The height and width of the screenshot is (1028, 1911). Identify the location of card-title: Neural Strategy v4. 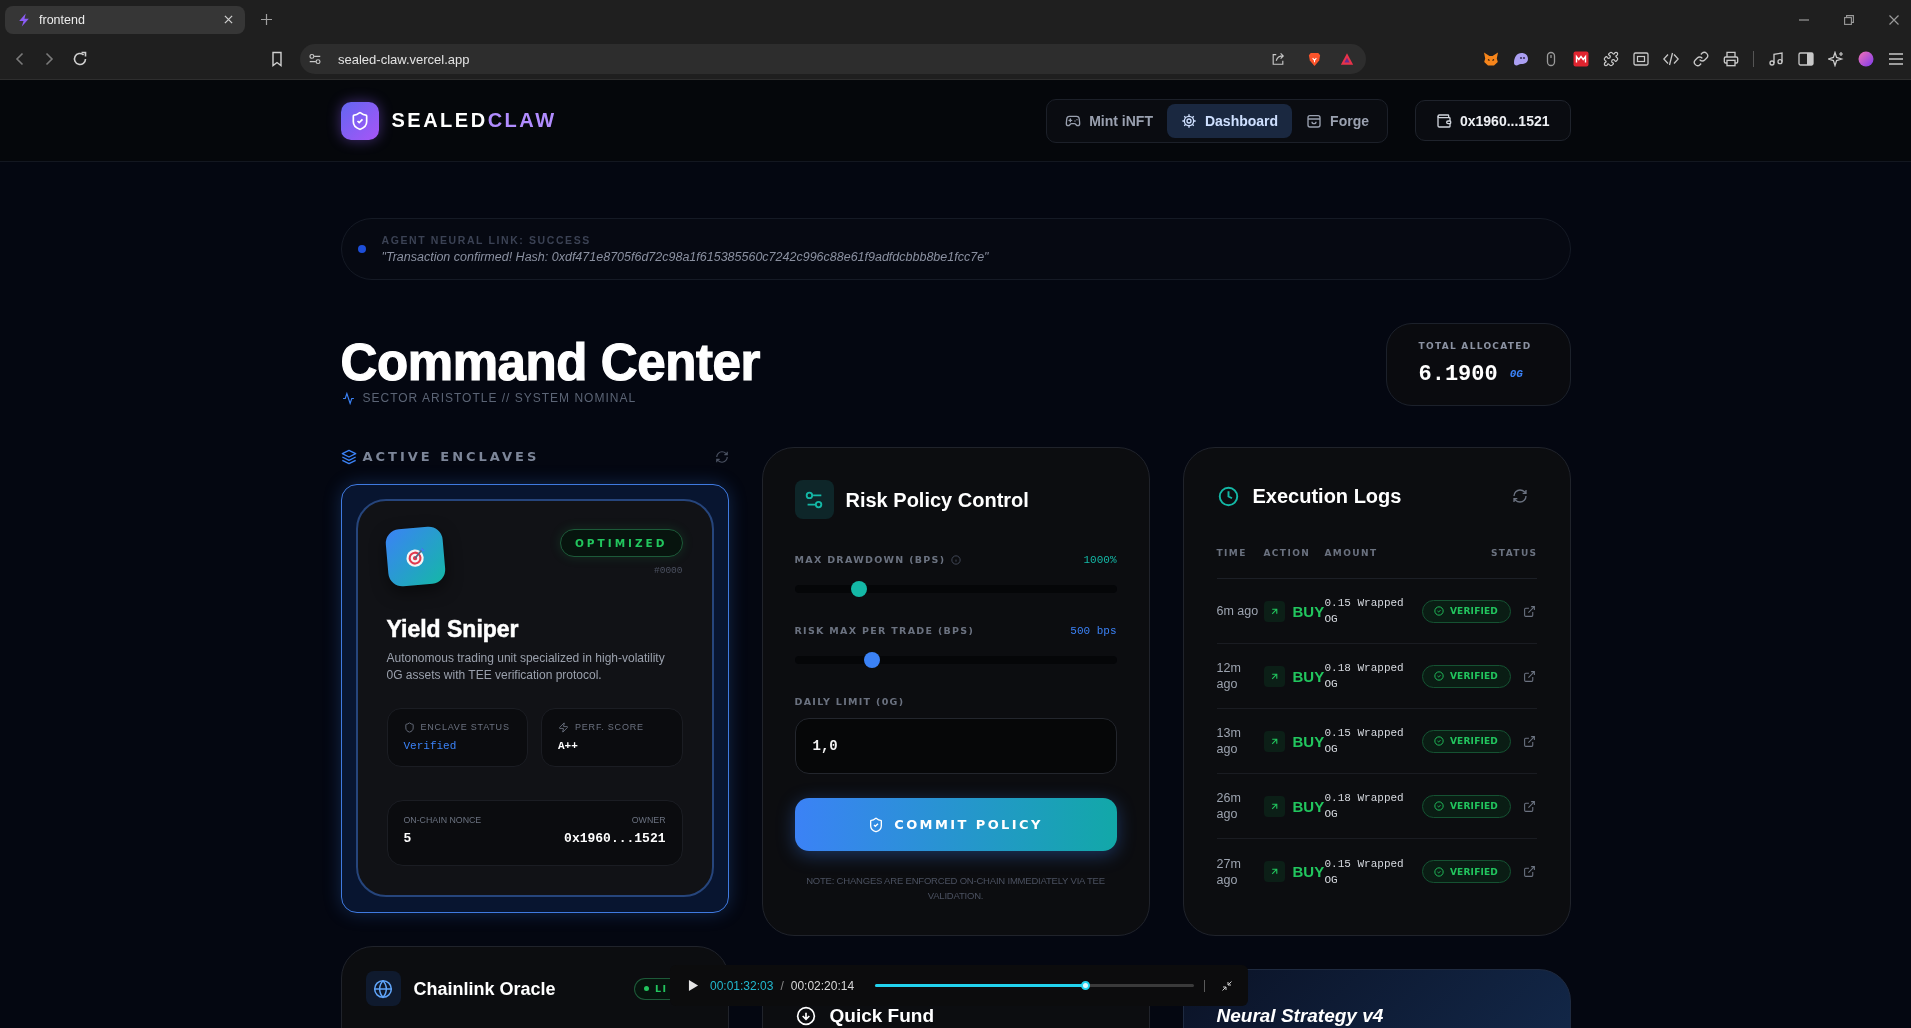
(1300, 1015).